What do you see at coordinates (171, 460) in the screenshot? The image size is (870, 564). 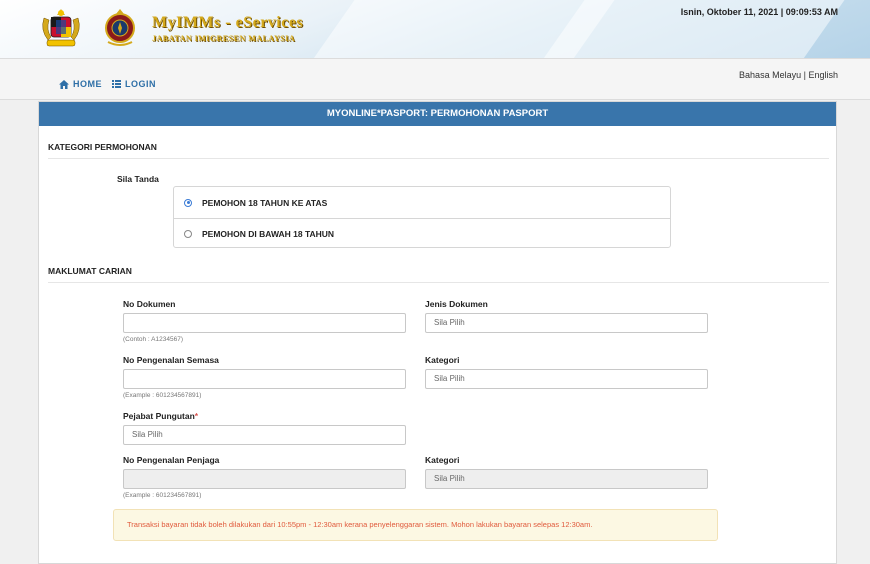 I see `no-penjaga-label: No Pengenalan Penjaga` at bounding box center [171, 460].